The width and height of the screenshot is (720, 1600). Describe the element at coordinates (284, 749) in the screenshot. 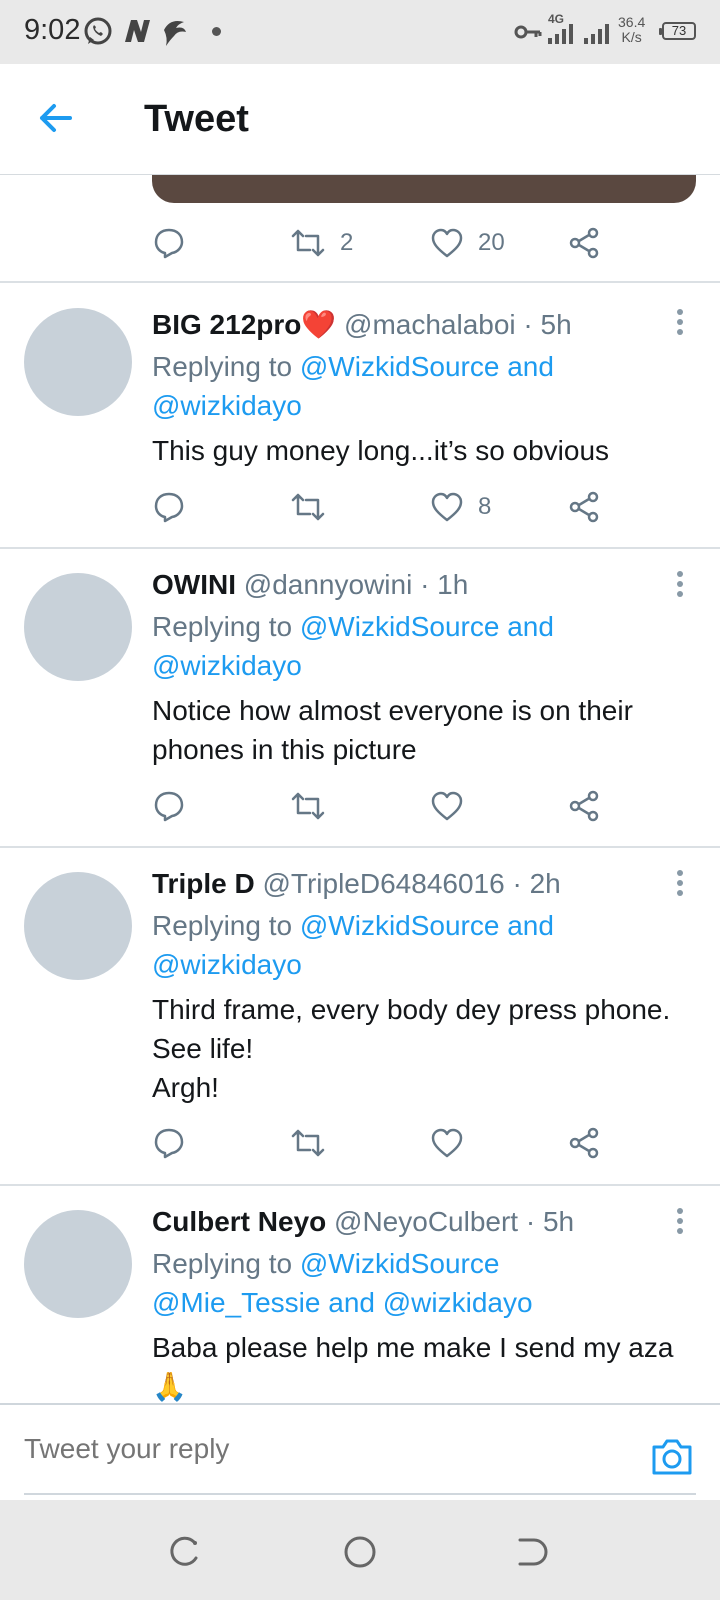

I see `tweet-text-line: phones in this picture` at that location.